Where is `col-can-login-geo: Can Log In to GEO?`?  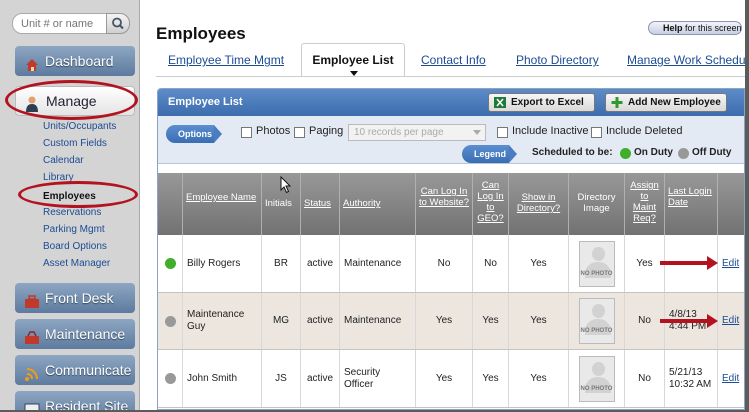
col-can-login-geo: Can Log In to GEO? is located at coordinates (491, 204).